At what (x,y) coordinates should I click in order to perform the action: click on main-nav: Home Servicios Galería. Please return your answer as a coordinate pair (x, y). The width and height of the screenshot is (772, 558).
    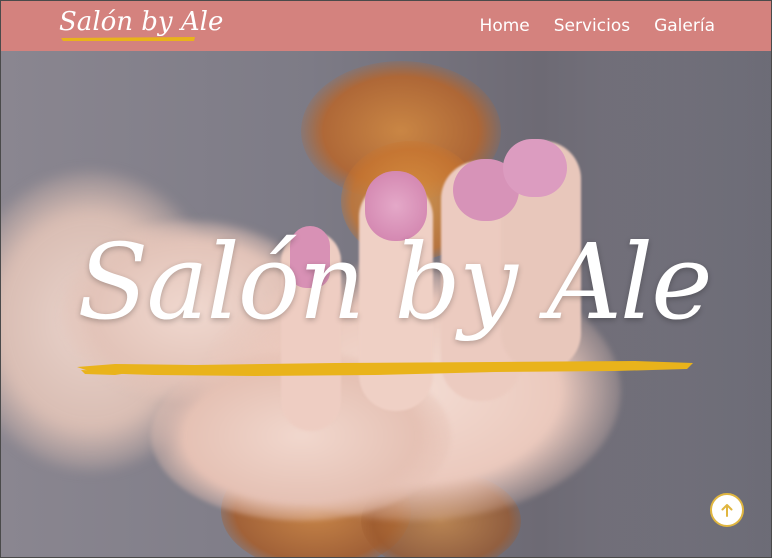
    Looking at the image, I should click on (597, 26).